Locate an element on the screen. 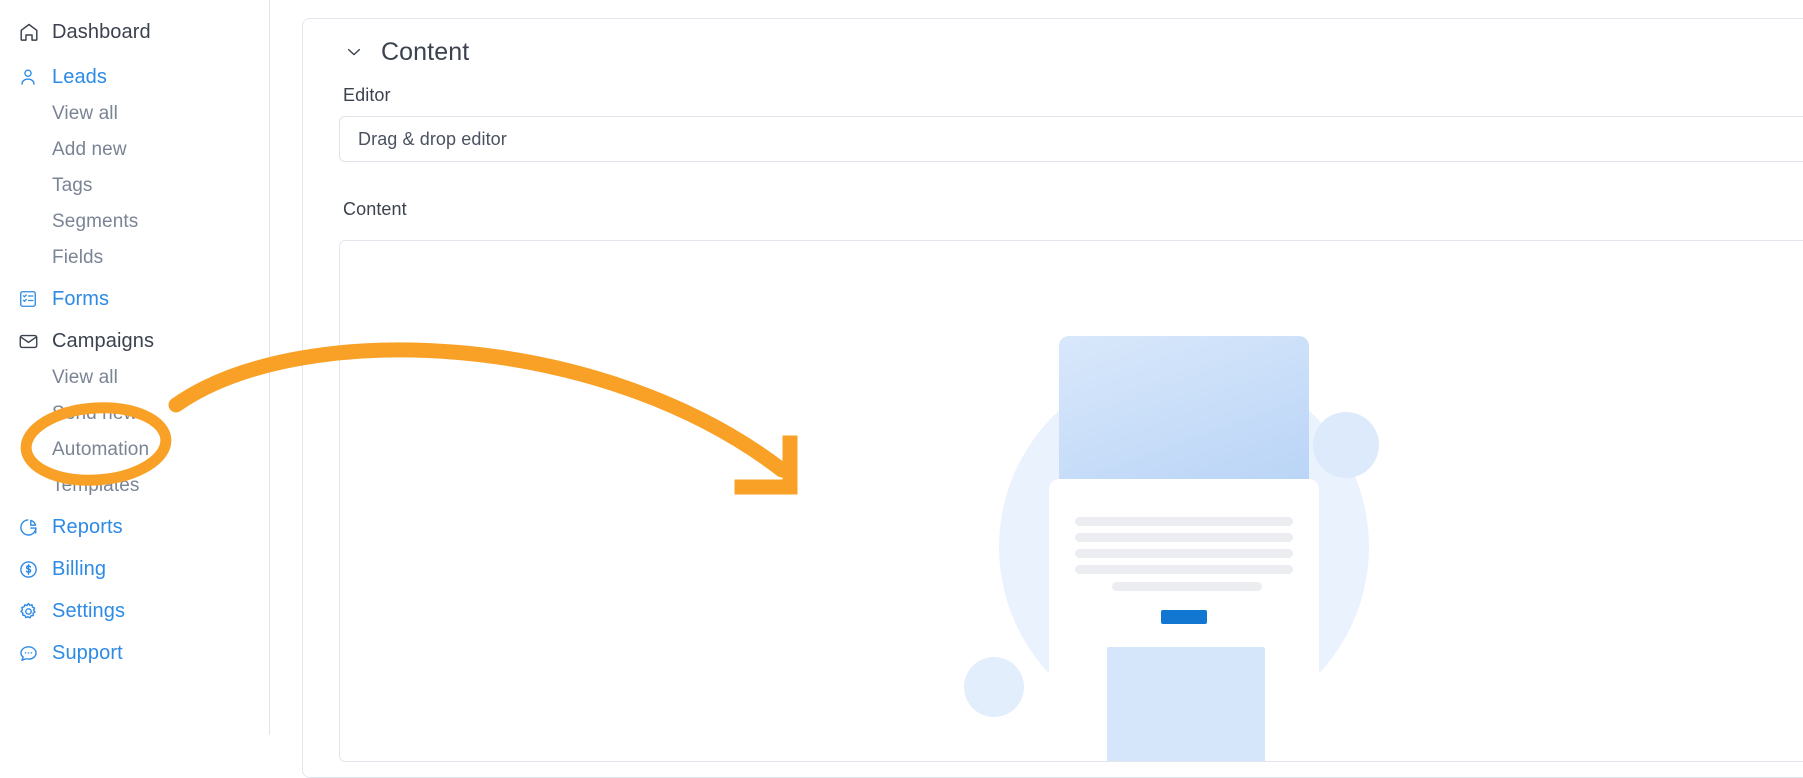  sidebar-item-label: Forms is located at coordinates (81, 299).